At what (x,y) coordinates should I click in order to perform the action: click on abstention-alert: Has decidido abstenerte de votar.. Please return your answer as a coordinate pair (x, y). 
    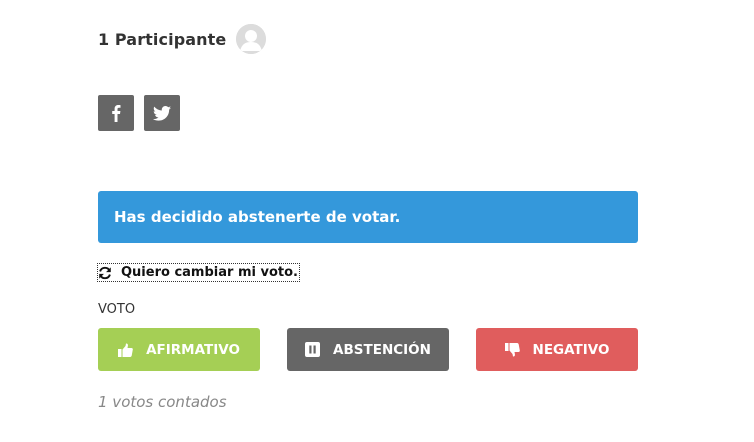
    Looking at the image, I should click on (368, 217).